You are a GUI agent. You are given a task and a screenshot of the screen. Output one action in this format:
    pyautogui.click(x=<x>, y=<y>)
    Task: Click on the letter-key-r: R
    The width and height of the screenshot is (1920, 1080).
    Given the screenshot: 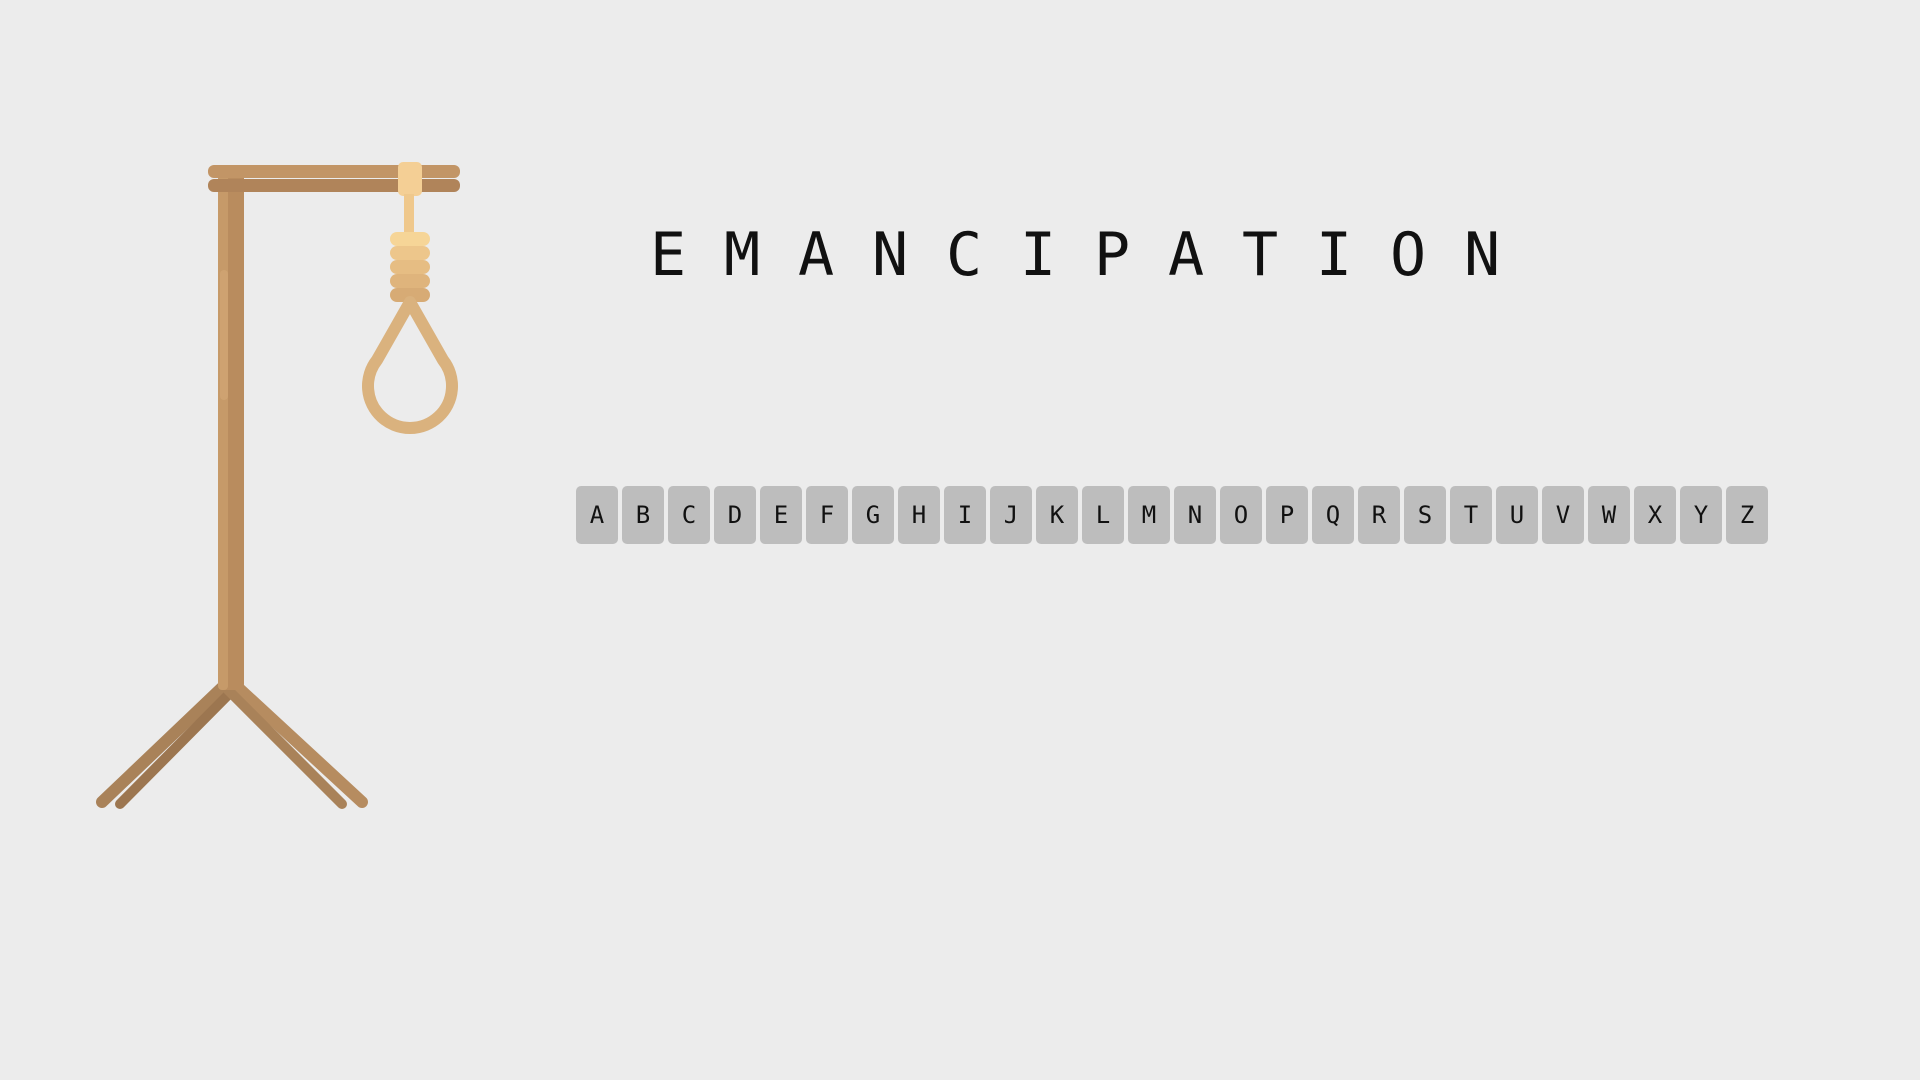 What is the action you would take?
    pyautogui.click(x=1379, y=515)
    